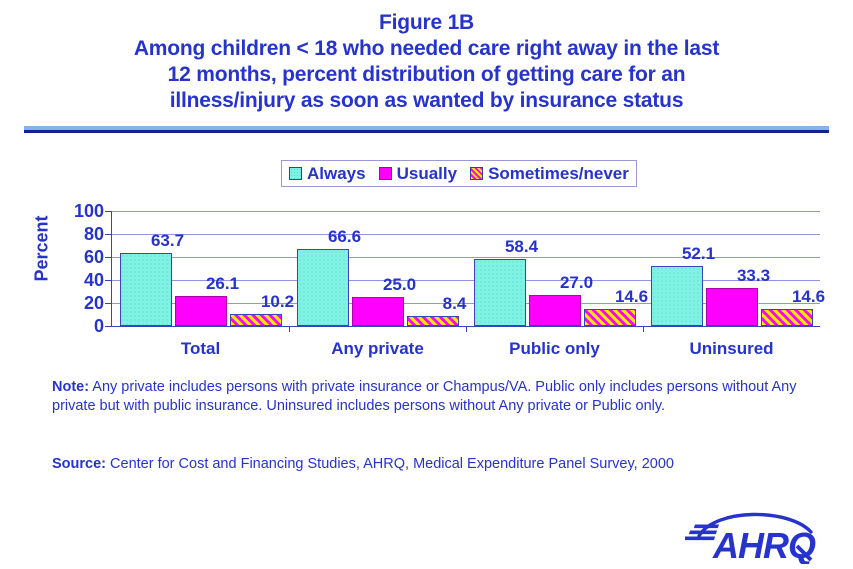 Image resolution: width=853 pixels, height=569 pixels. I want to click on y-axis-tick-label: 60, so click(93, 257).